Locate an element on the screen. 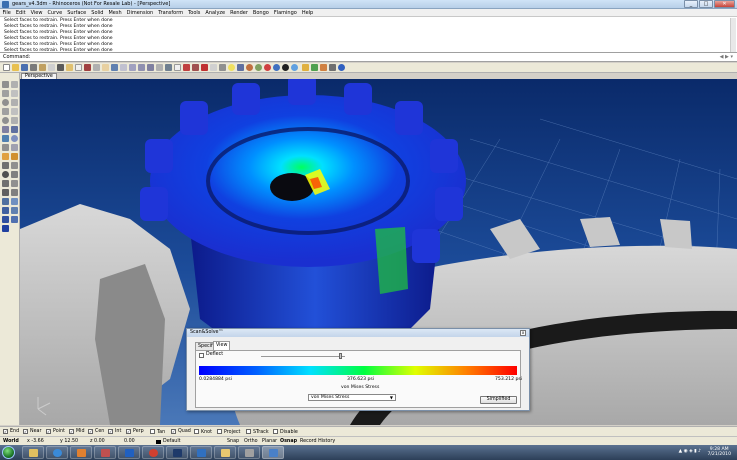 Image resolution: width=737 pixels, height=460 pixels. dark-sphere-icon is located at coordinates (285, 67).